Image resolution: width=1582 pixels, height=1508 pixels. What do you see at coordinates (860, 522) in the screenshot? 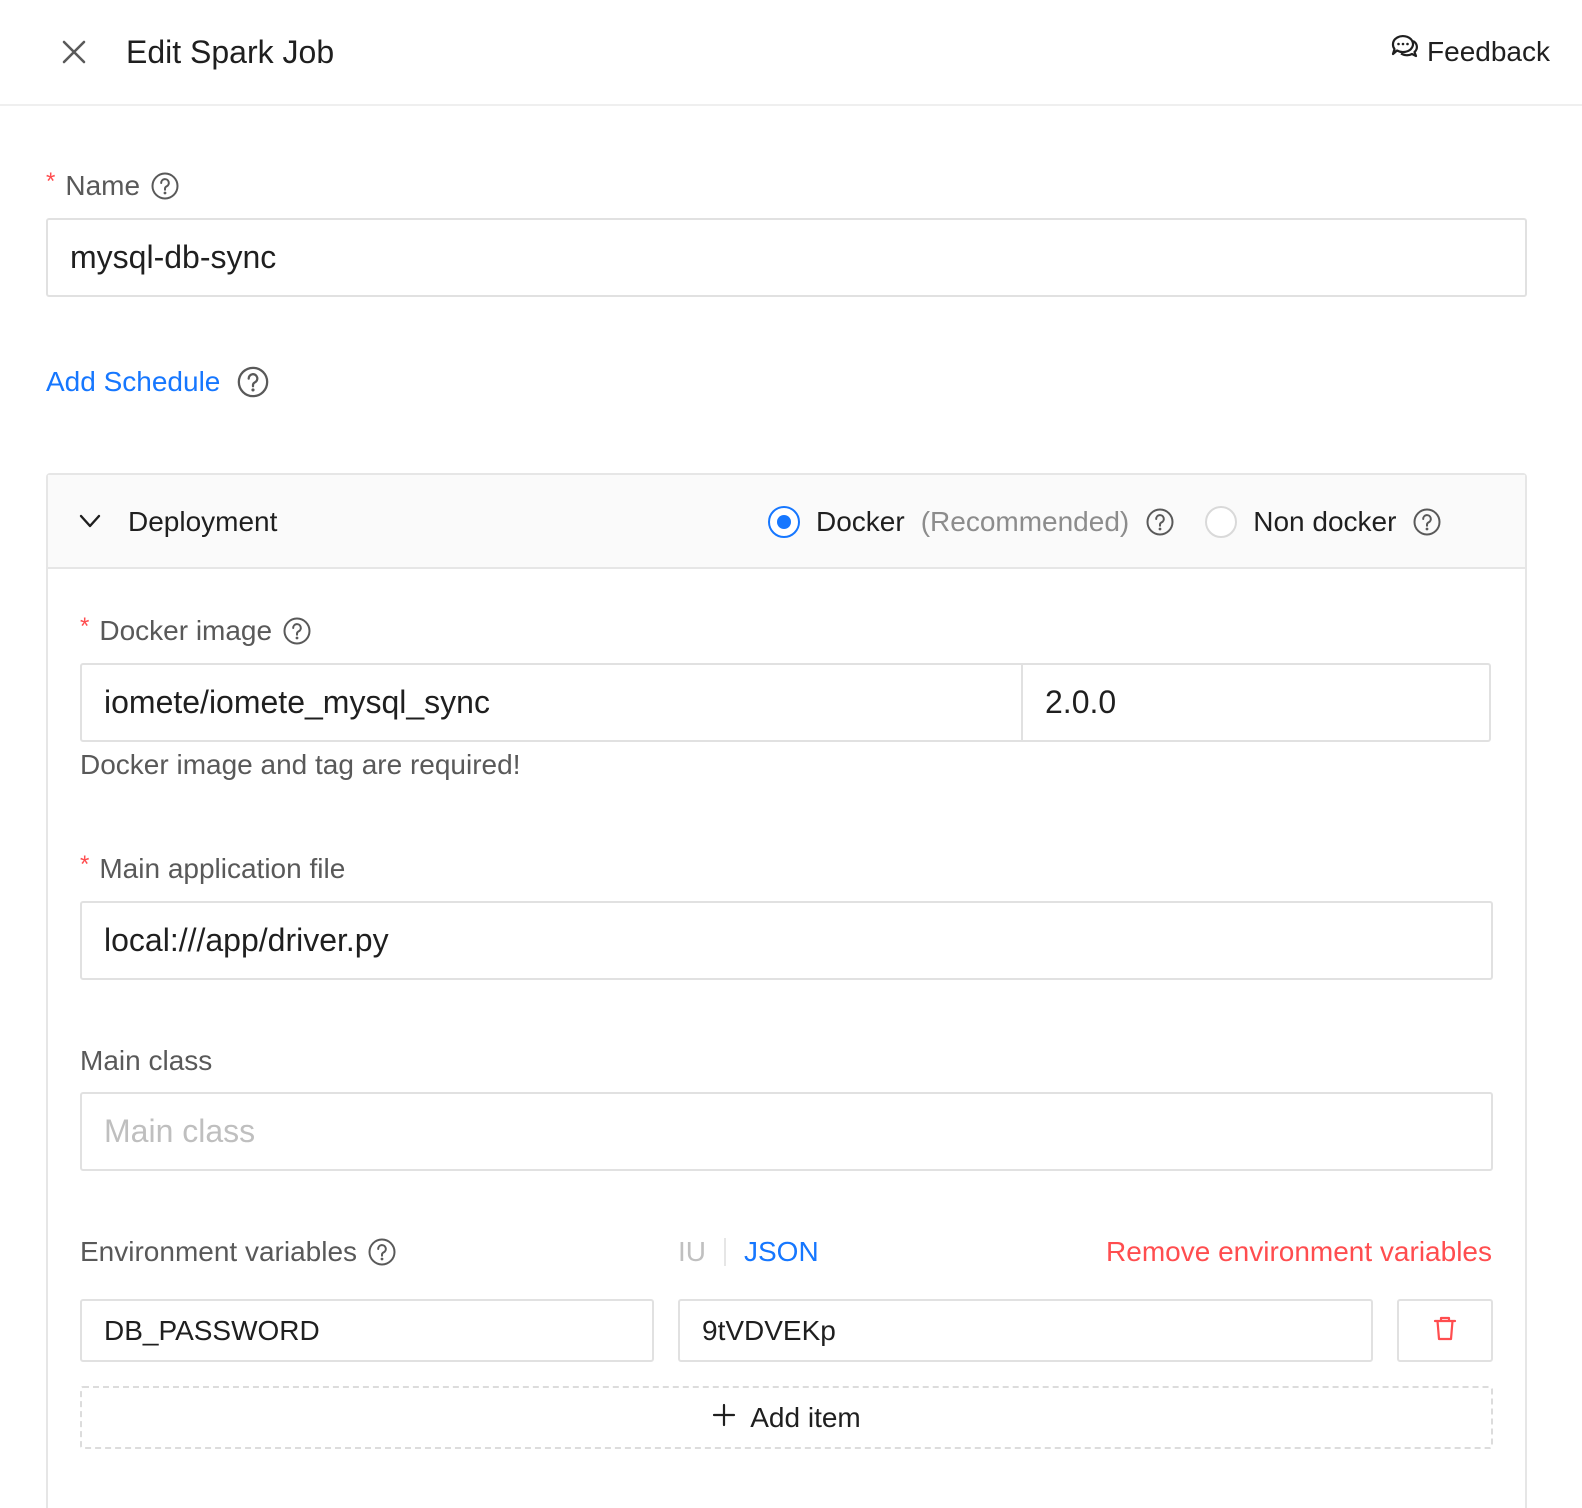
I see `docker-radio-label: Docker` at bounding box center [860, 522].